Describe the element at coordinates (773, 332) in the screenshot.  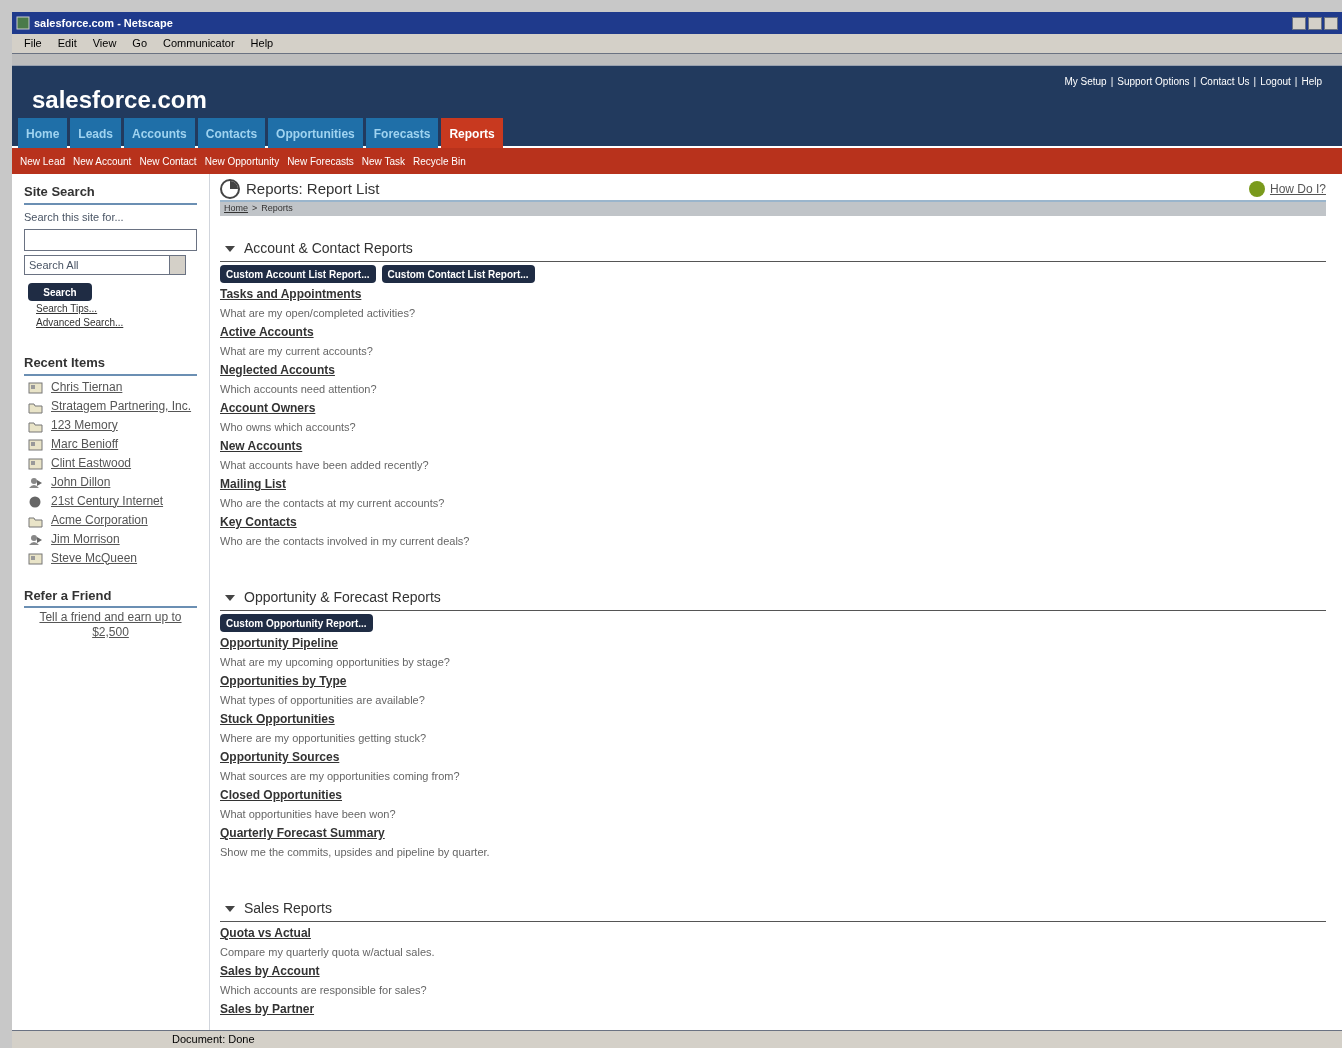
I see `report-link: Active Accounts` at that location.